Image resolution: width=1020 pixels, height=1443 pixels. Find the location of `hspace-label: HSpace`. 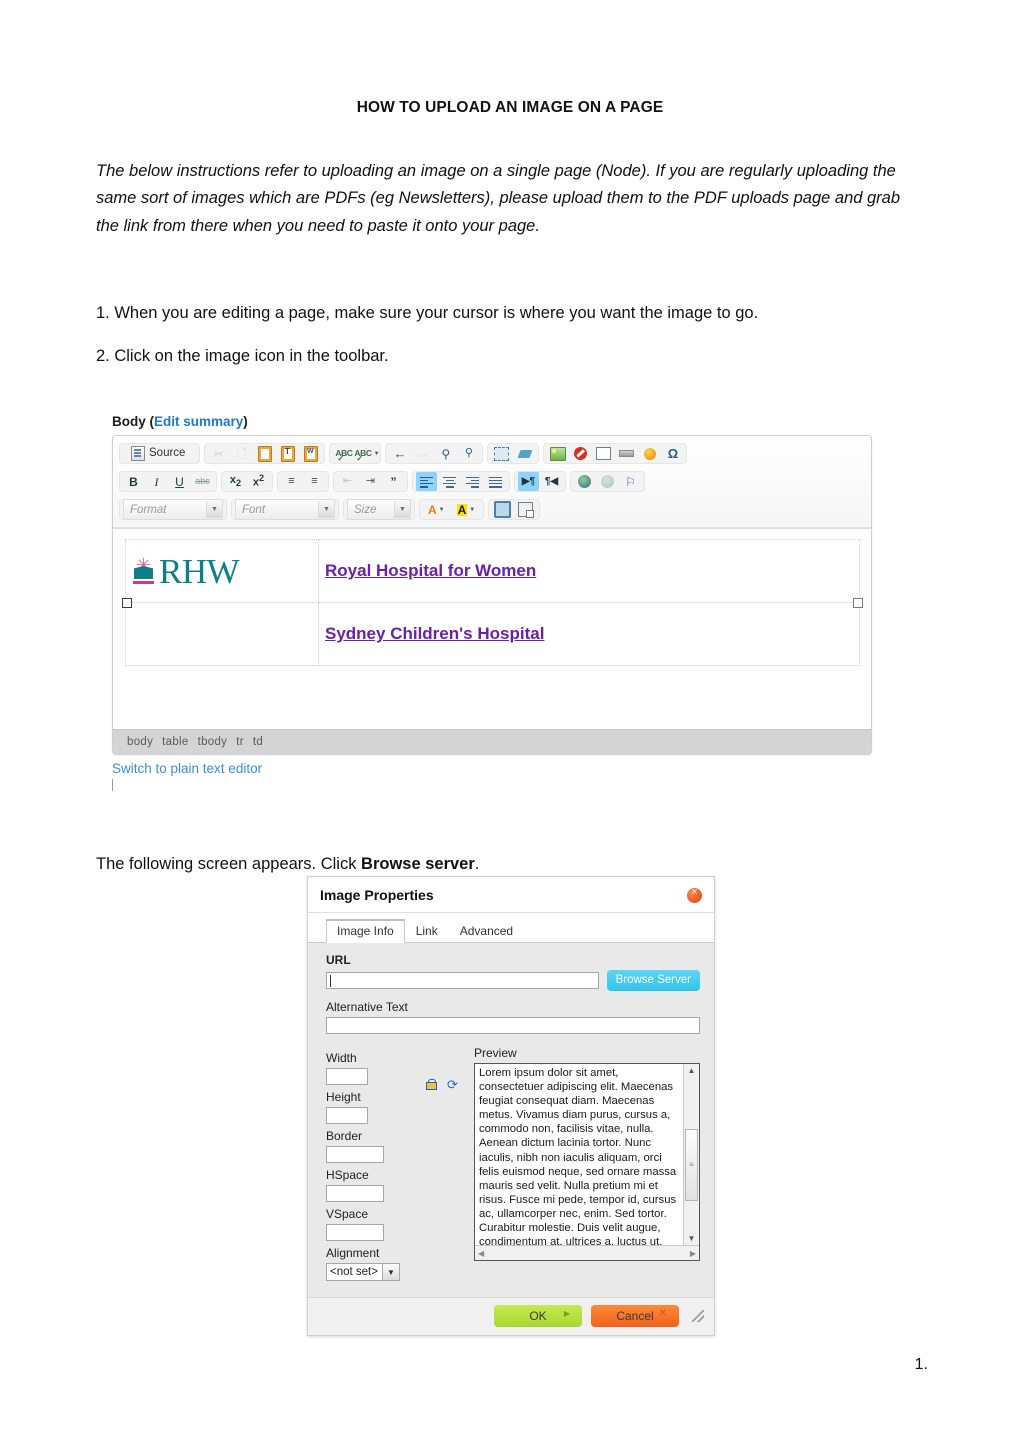

hspace-label: HSpace is located at coordinates (347, 1175).